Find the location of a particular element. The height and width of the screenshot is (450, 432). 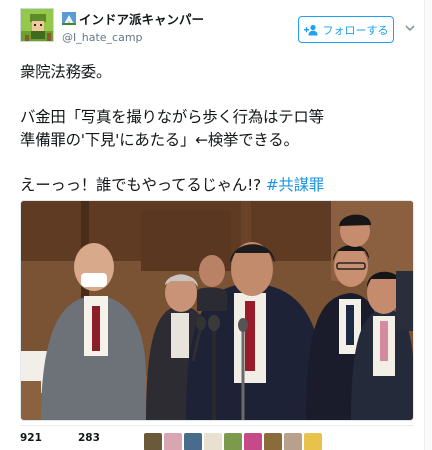

tweet-line: 準備罪の'下見'にあたる」←検挙できる。 is located at coordinates (159, 139).